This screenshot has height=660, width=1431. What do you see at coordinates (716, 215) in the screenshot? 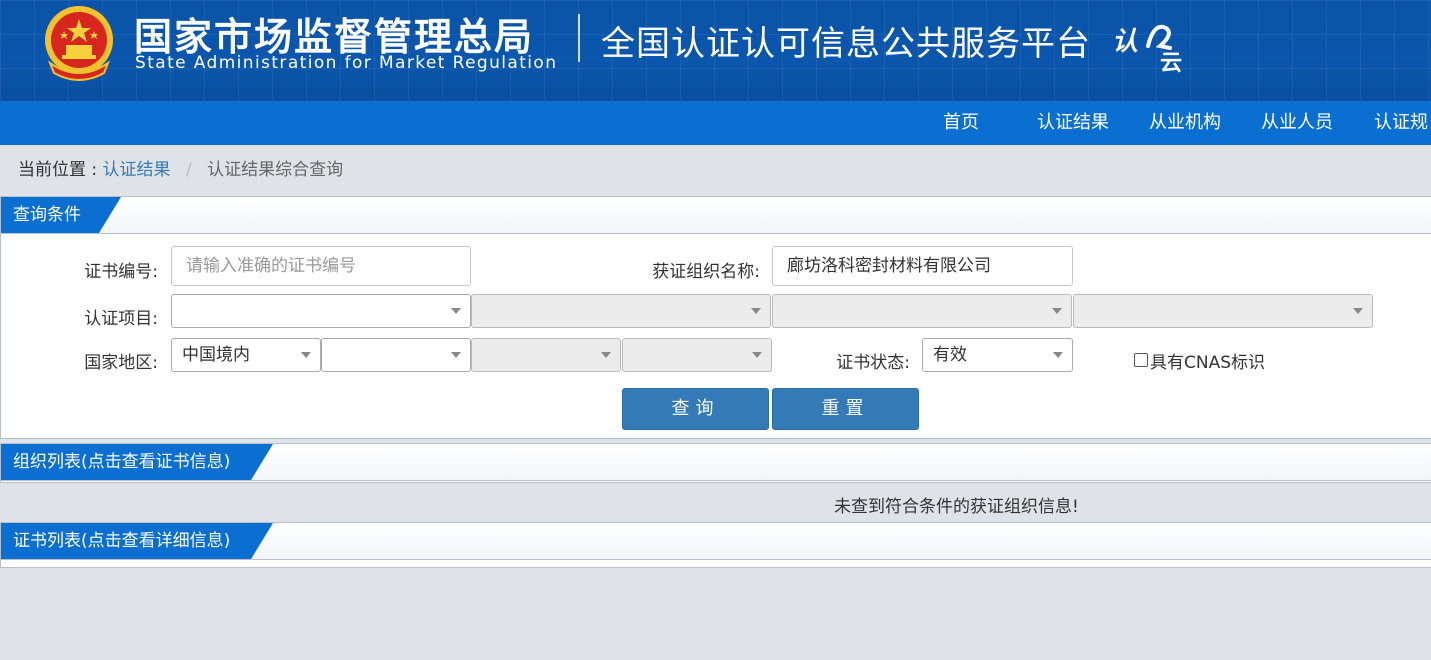
I see `query-panel-header: 查询条件` at bounding box center [716, 215].